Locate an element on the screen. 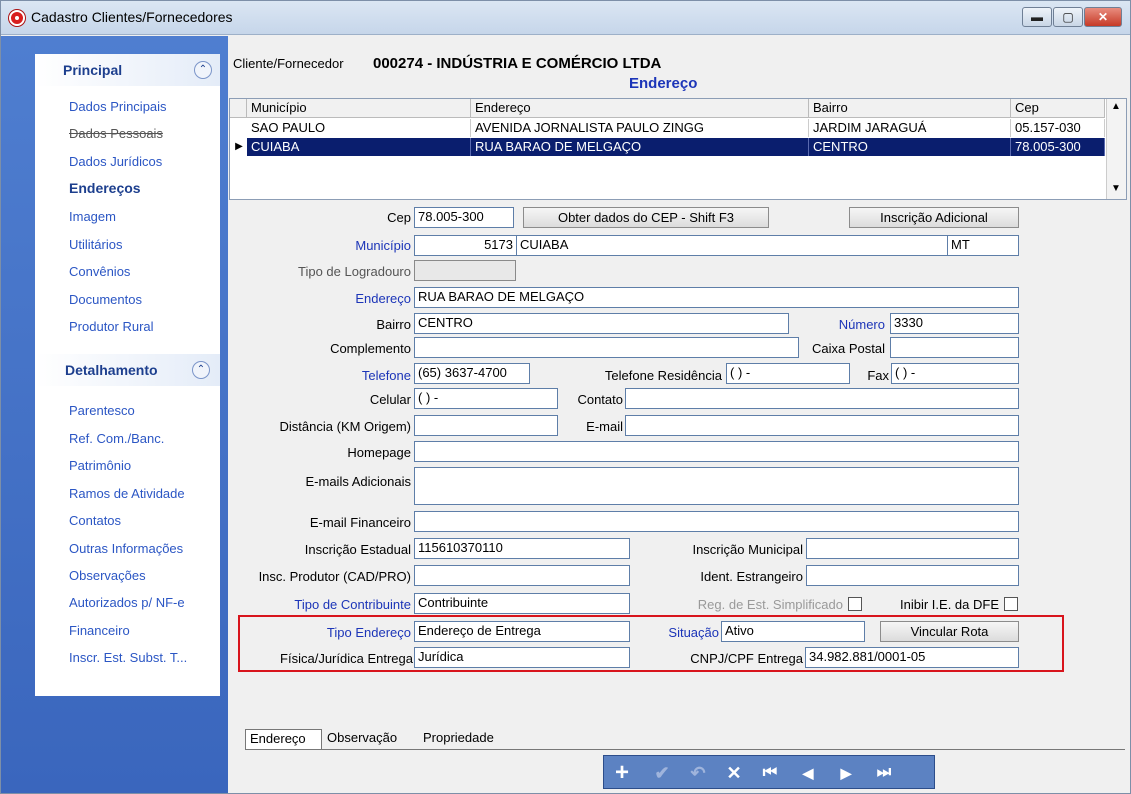 The width and height of the screenshot is (1131, 794). scroll-down-icon: ▼ is located at coordinates (1116, 188).